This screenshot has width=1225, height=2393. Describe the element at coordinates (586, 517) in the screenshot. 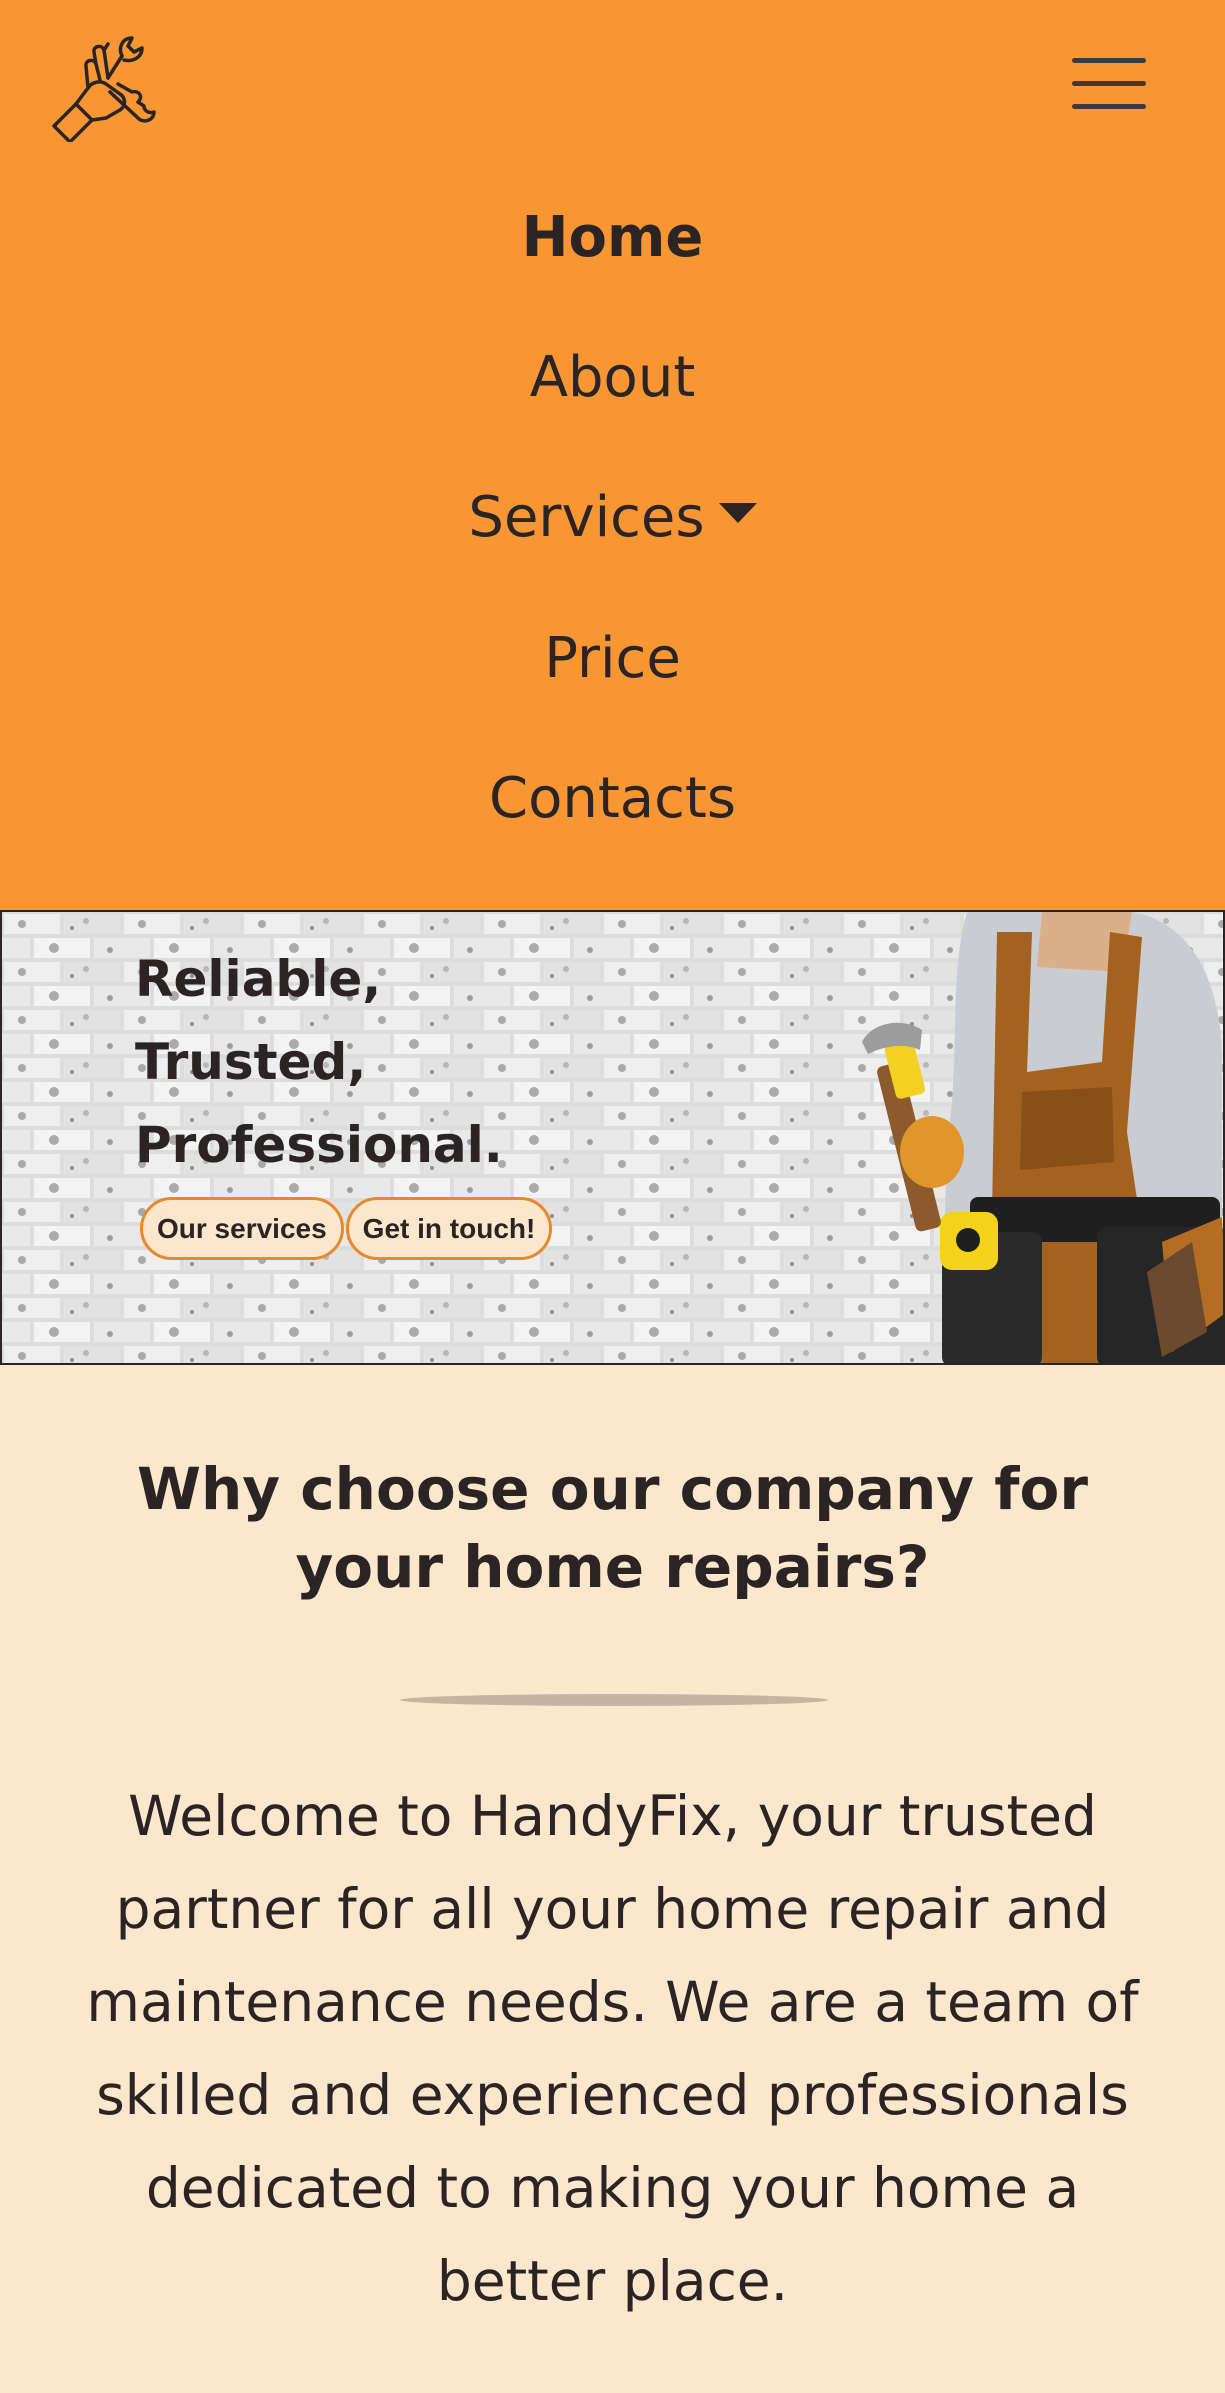

I see `nav-item-services-label: Services` at that location.